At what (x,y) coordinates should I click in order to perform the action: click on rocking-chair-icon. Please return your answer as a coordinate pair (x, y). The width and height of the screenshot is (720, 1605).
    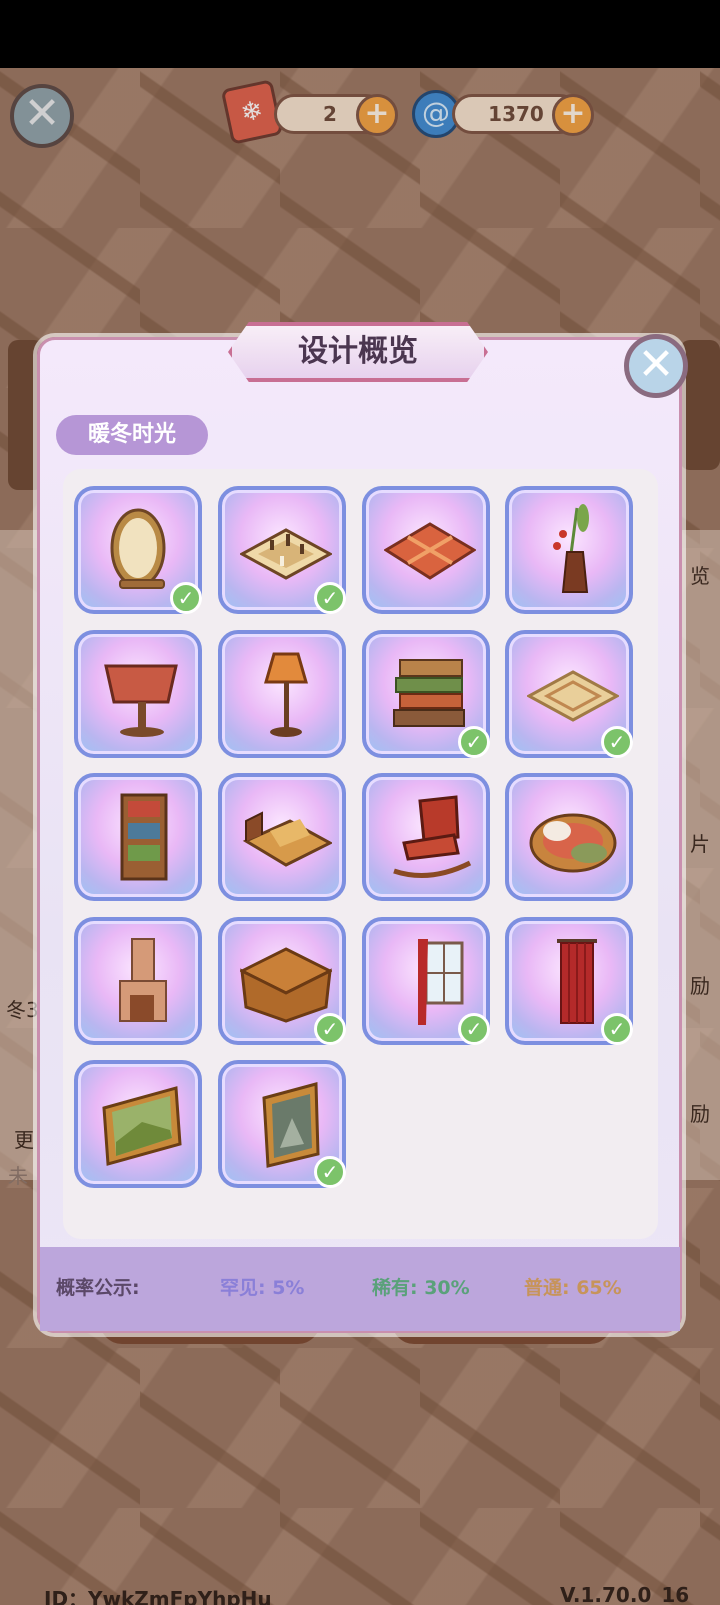
    Looking at the image, I should click on (432, 836).